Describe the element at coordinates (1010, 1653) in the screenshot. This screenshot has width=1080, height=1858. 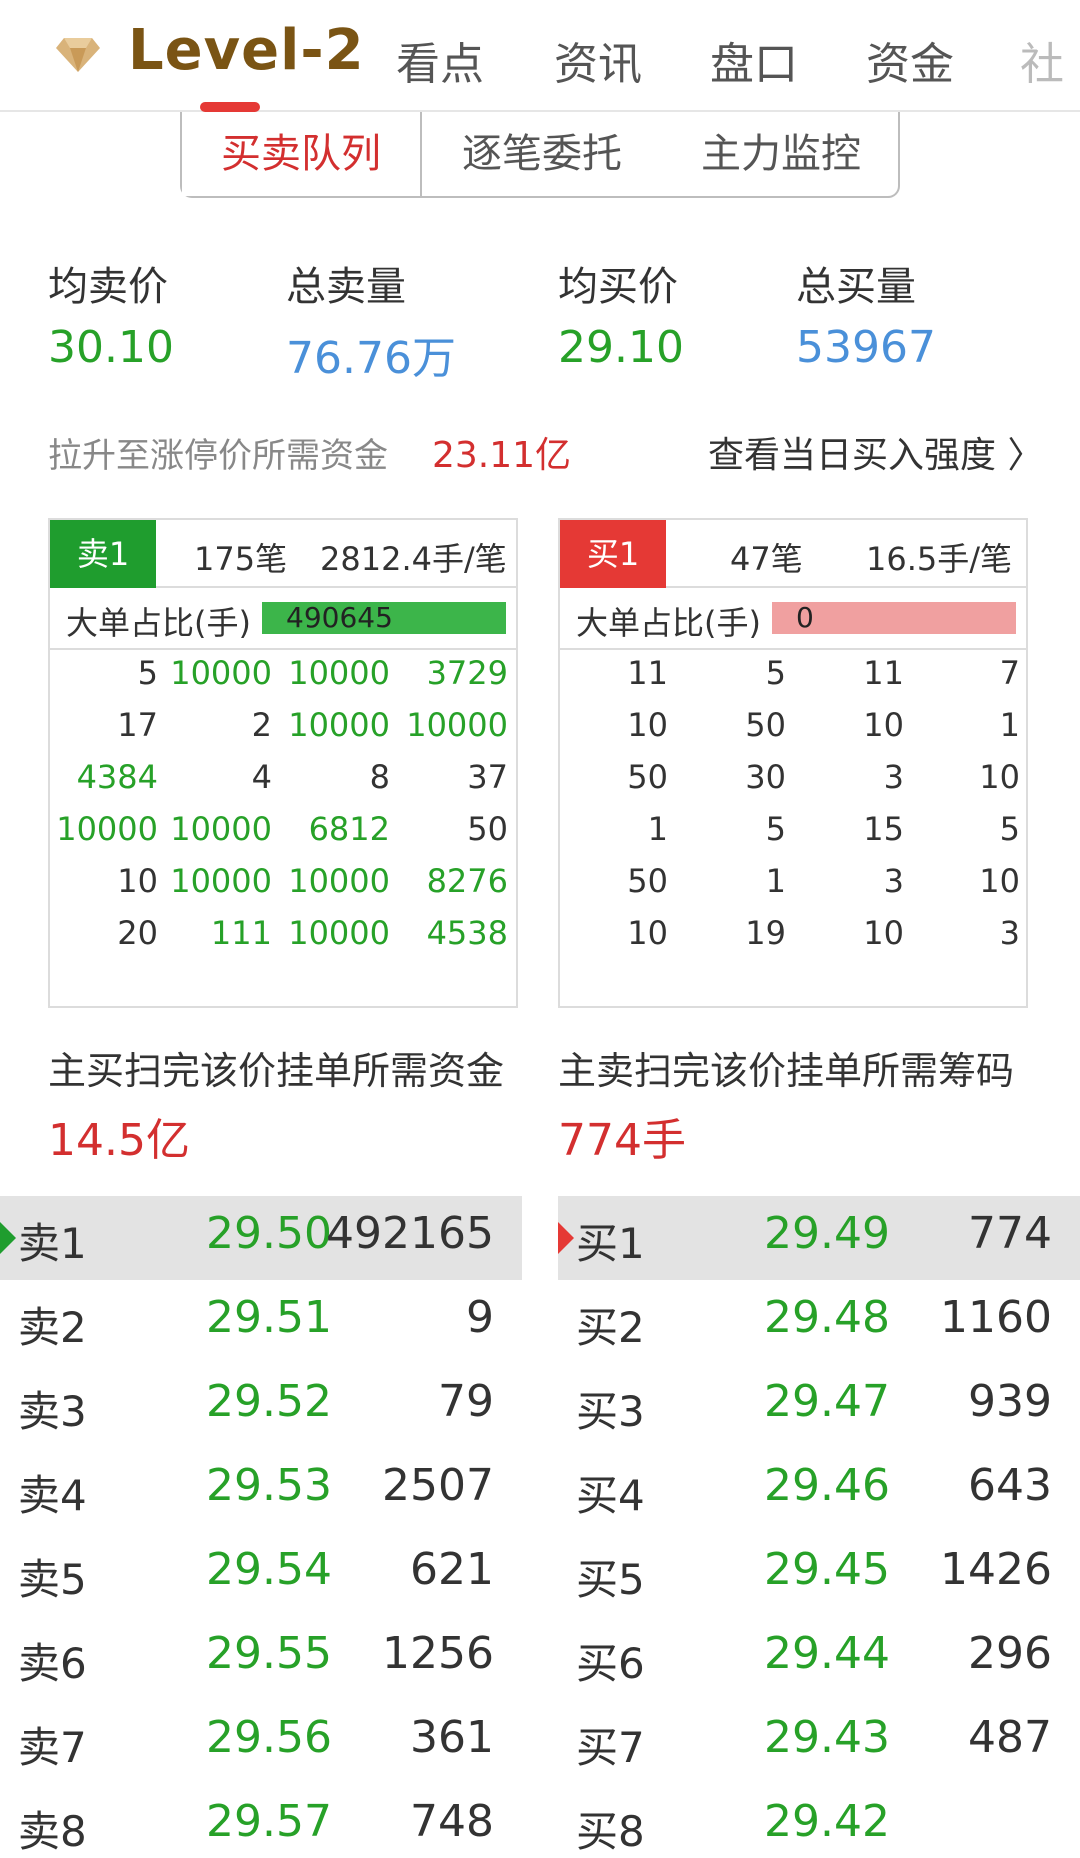
I see `bid-volume: 296` at that location.